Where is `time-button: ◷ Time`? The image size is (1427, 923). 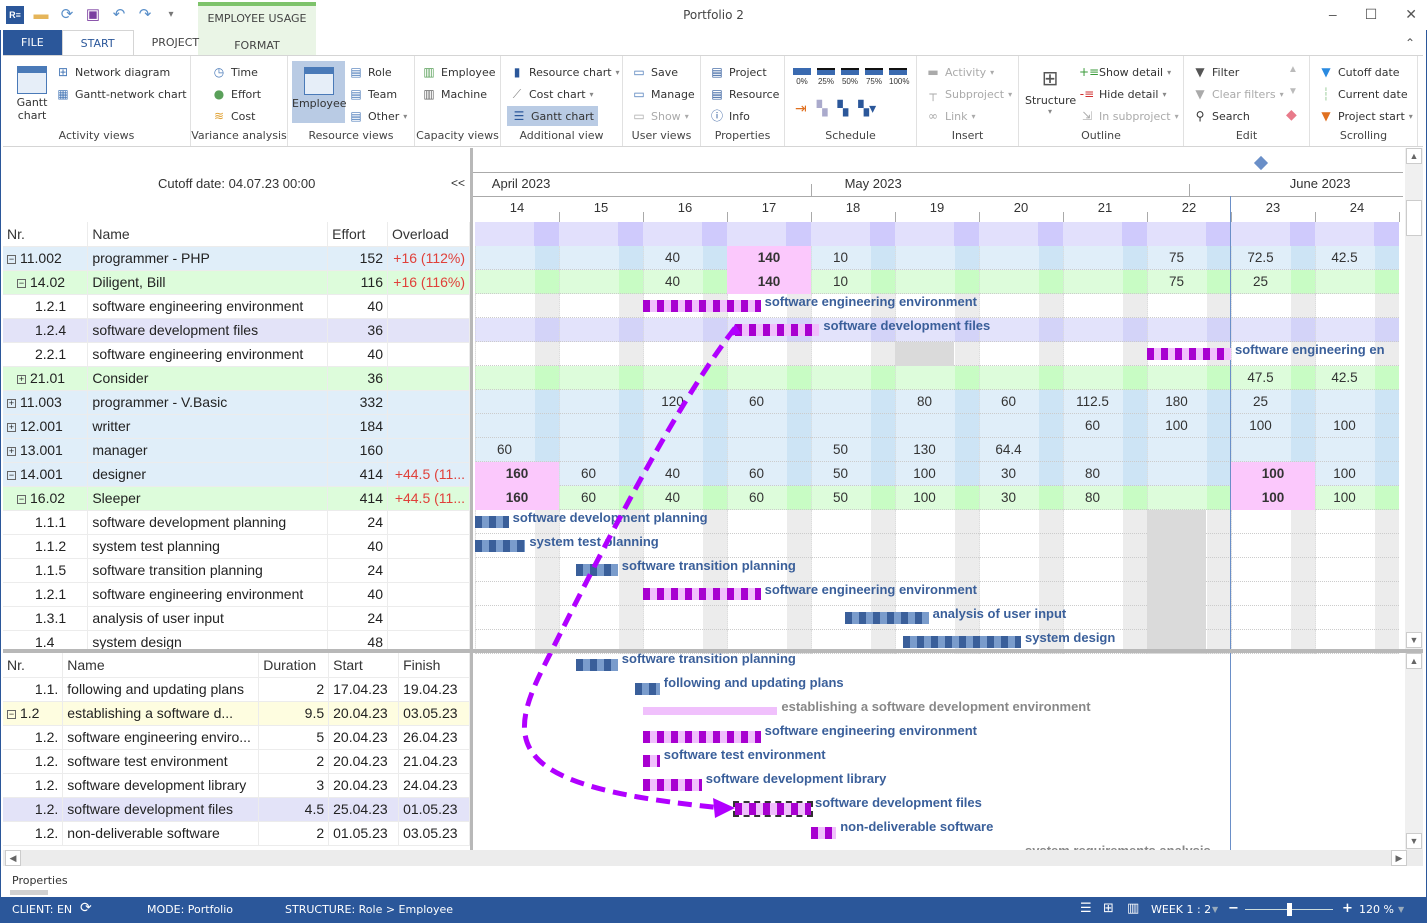 time-button: ◷ Time is located at coordinates (234, 72).